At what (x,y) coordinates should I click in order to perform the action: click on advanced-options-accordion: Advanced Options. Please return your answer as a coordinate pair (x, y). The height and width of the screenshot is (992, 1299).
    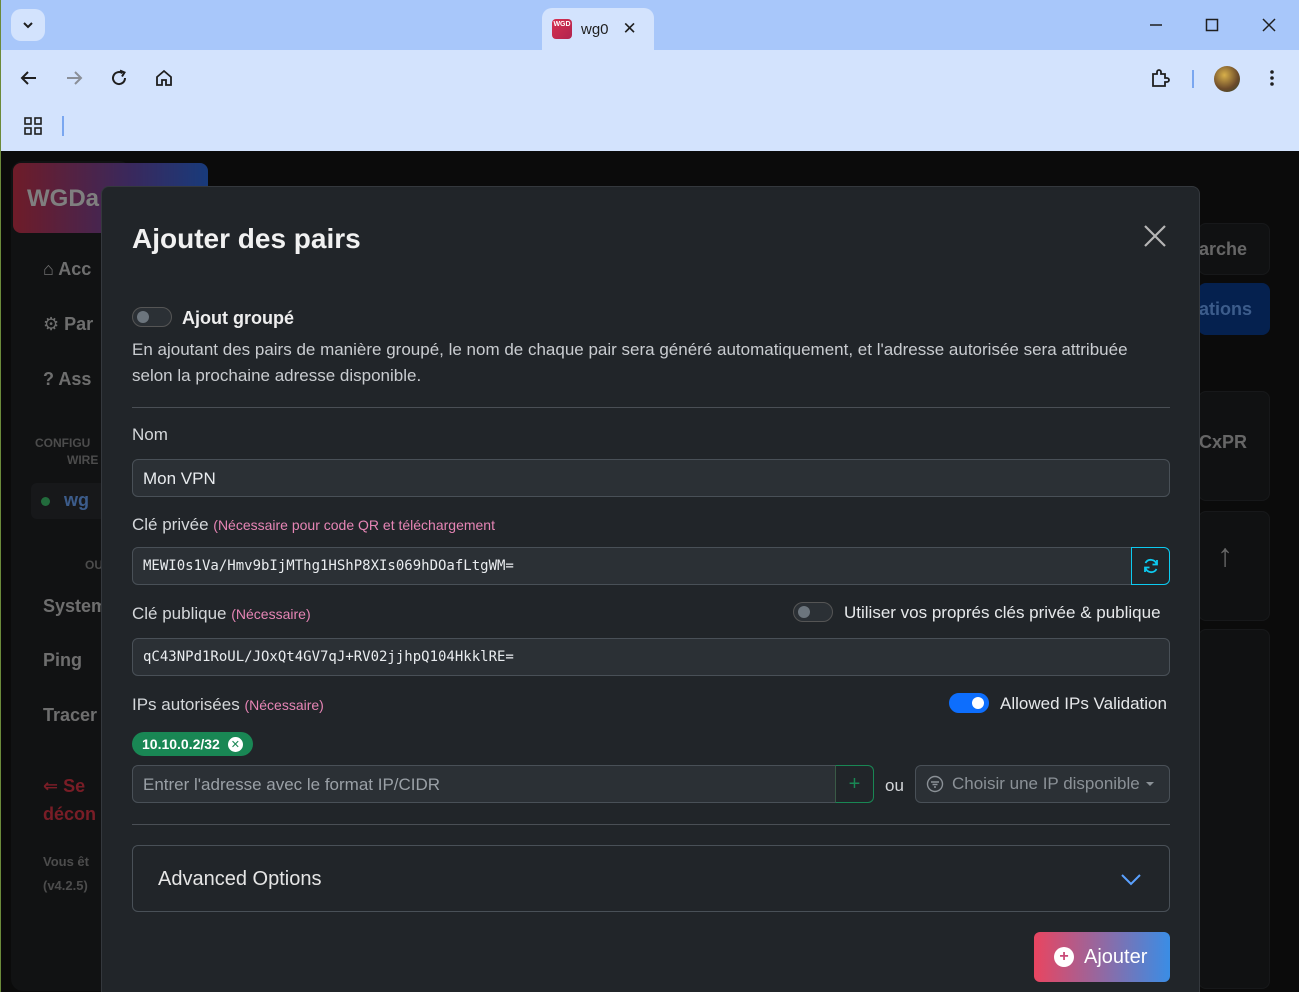
    Looking at the image, I should click on (651, 878).